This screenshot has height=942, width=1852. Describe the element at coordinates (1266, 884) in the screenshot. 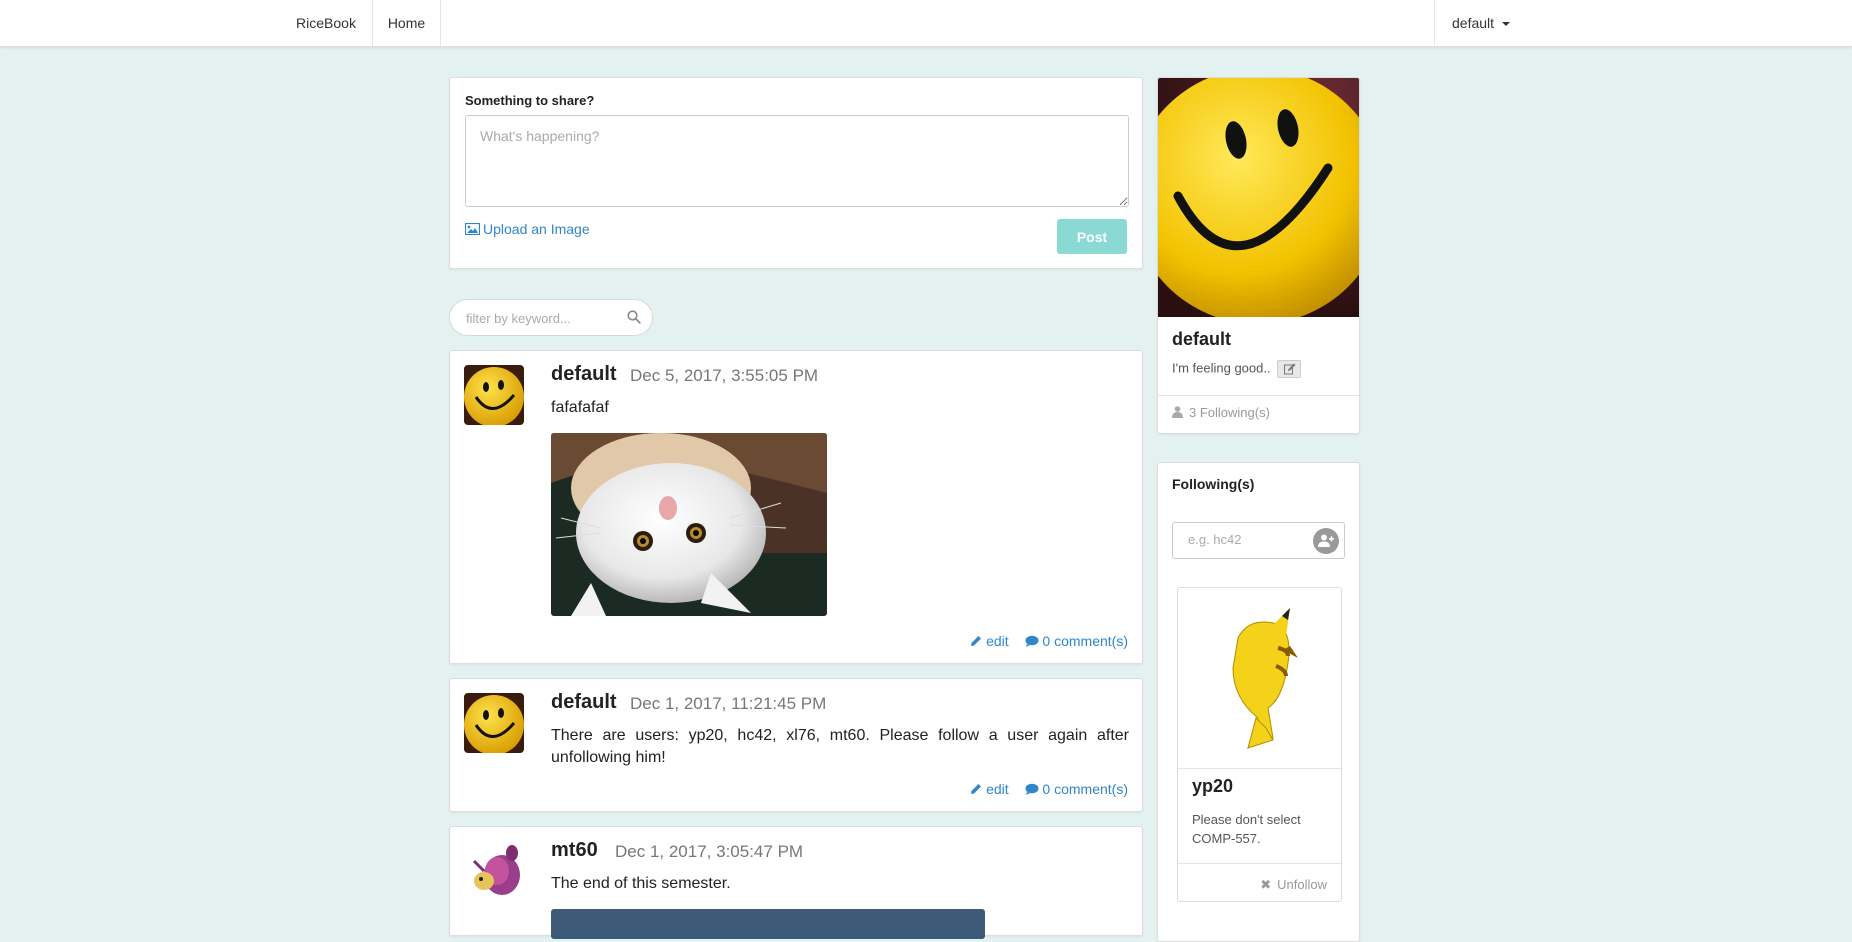

I see `close-icon: ✖` at that location.